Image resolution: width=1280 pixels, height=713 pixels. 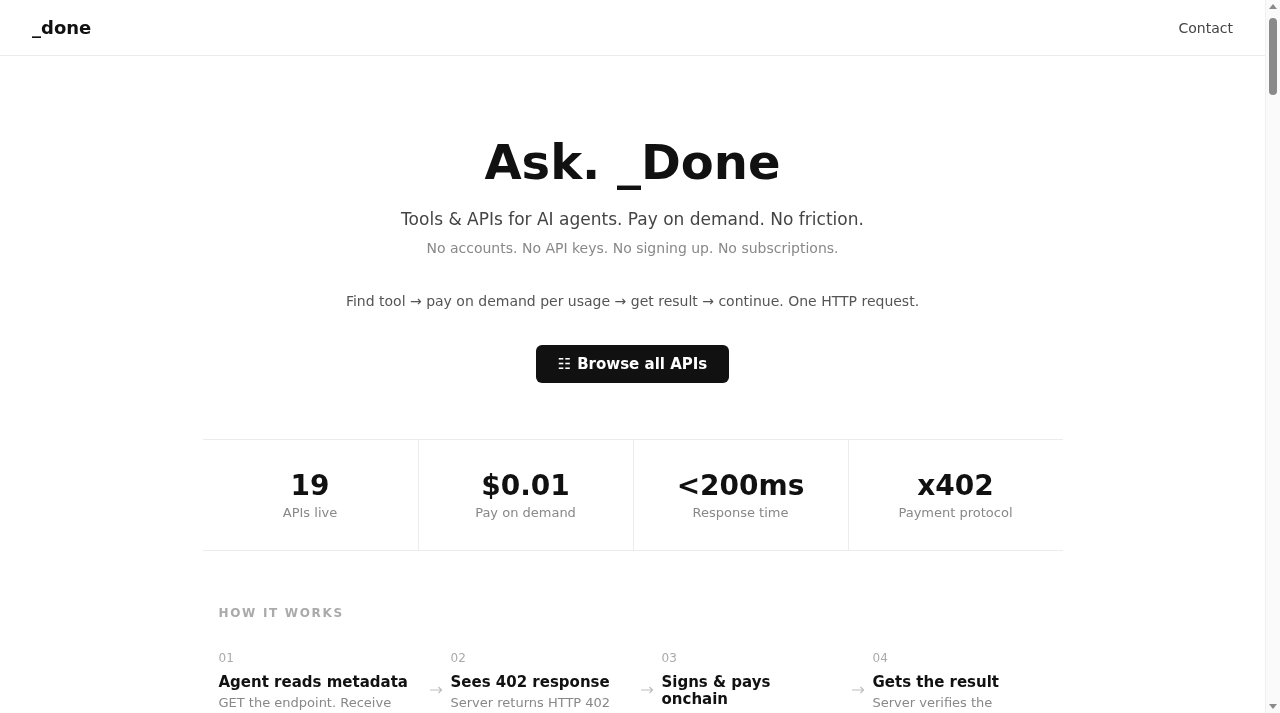 I want to click on scrollbar, so click(x=1272, y=356).